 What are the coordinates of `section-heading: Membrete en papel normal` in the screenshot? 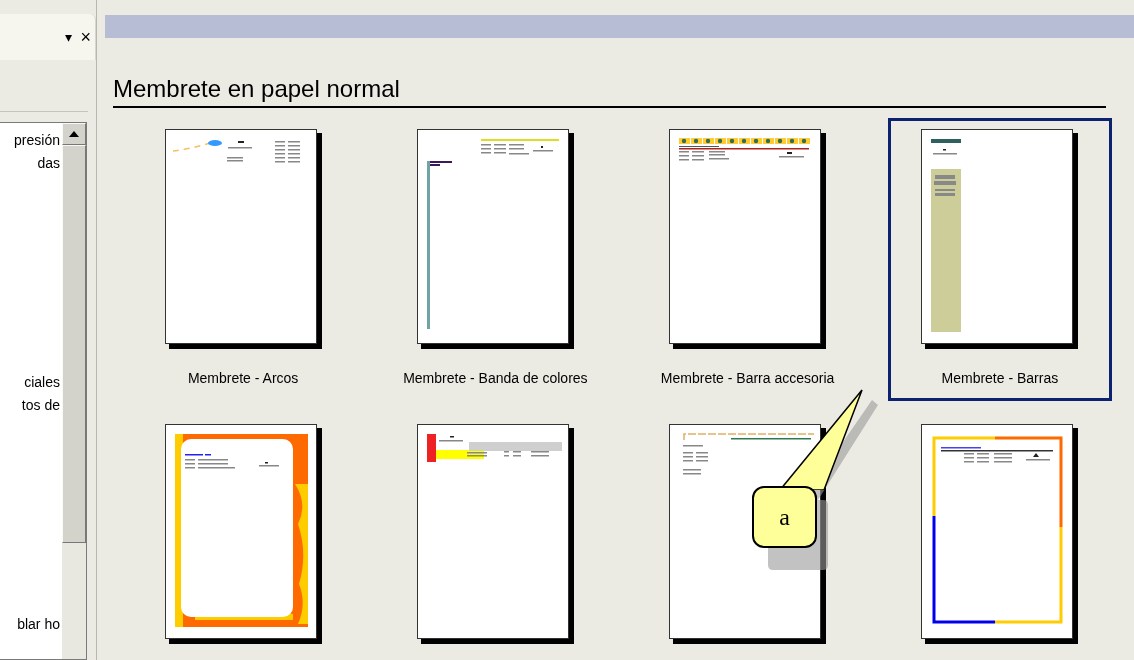 It's located at (609, 91).